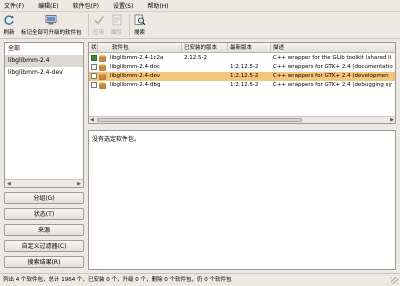 The width and height of the screenshot is (400, 286). I want to click on installed-status-icon, so click(94, 58).